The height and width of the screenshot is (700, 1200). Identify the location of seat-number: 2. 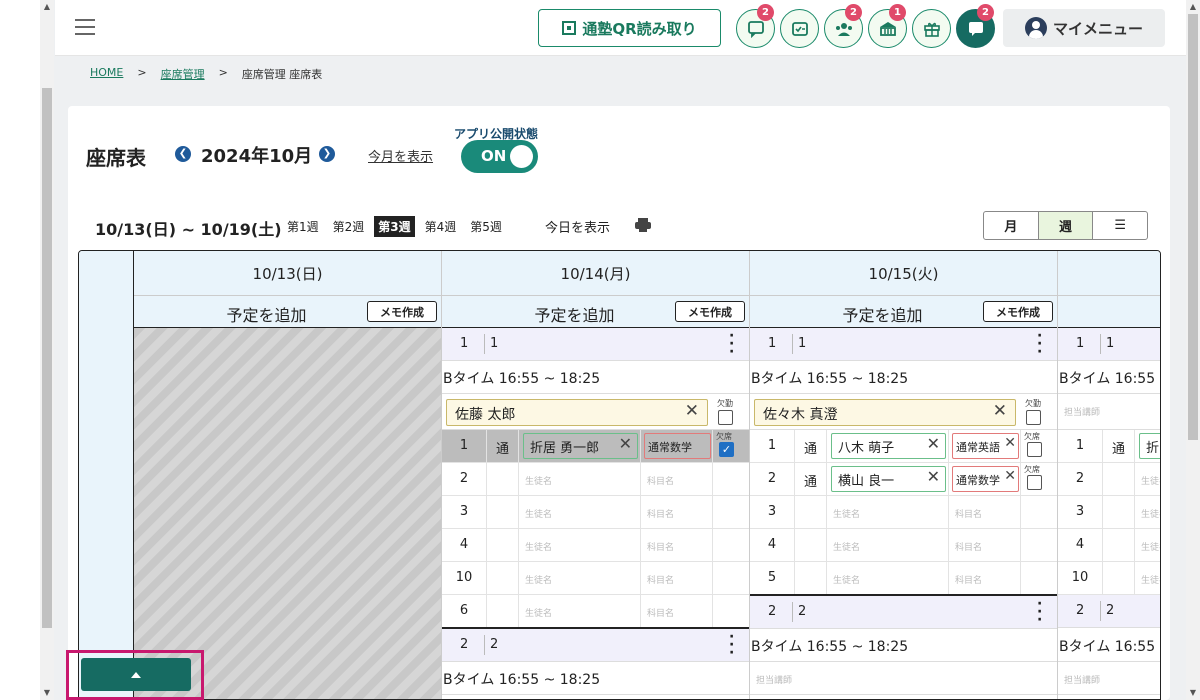
(464, 478).